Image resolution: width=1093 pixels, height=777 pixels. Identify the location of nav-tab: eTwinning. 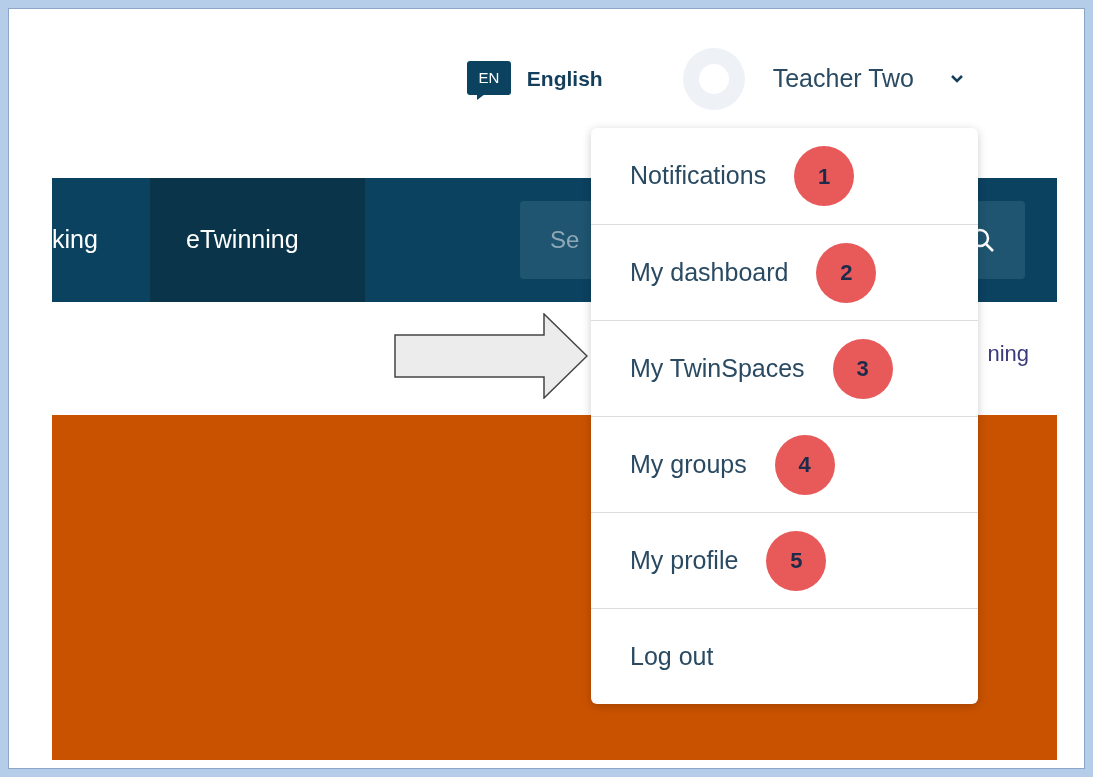
(257, 240).